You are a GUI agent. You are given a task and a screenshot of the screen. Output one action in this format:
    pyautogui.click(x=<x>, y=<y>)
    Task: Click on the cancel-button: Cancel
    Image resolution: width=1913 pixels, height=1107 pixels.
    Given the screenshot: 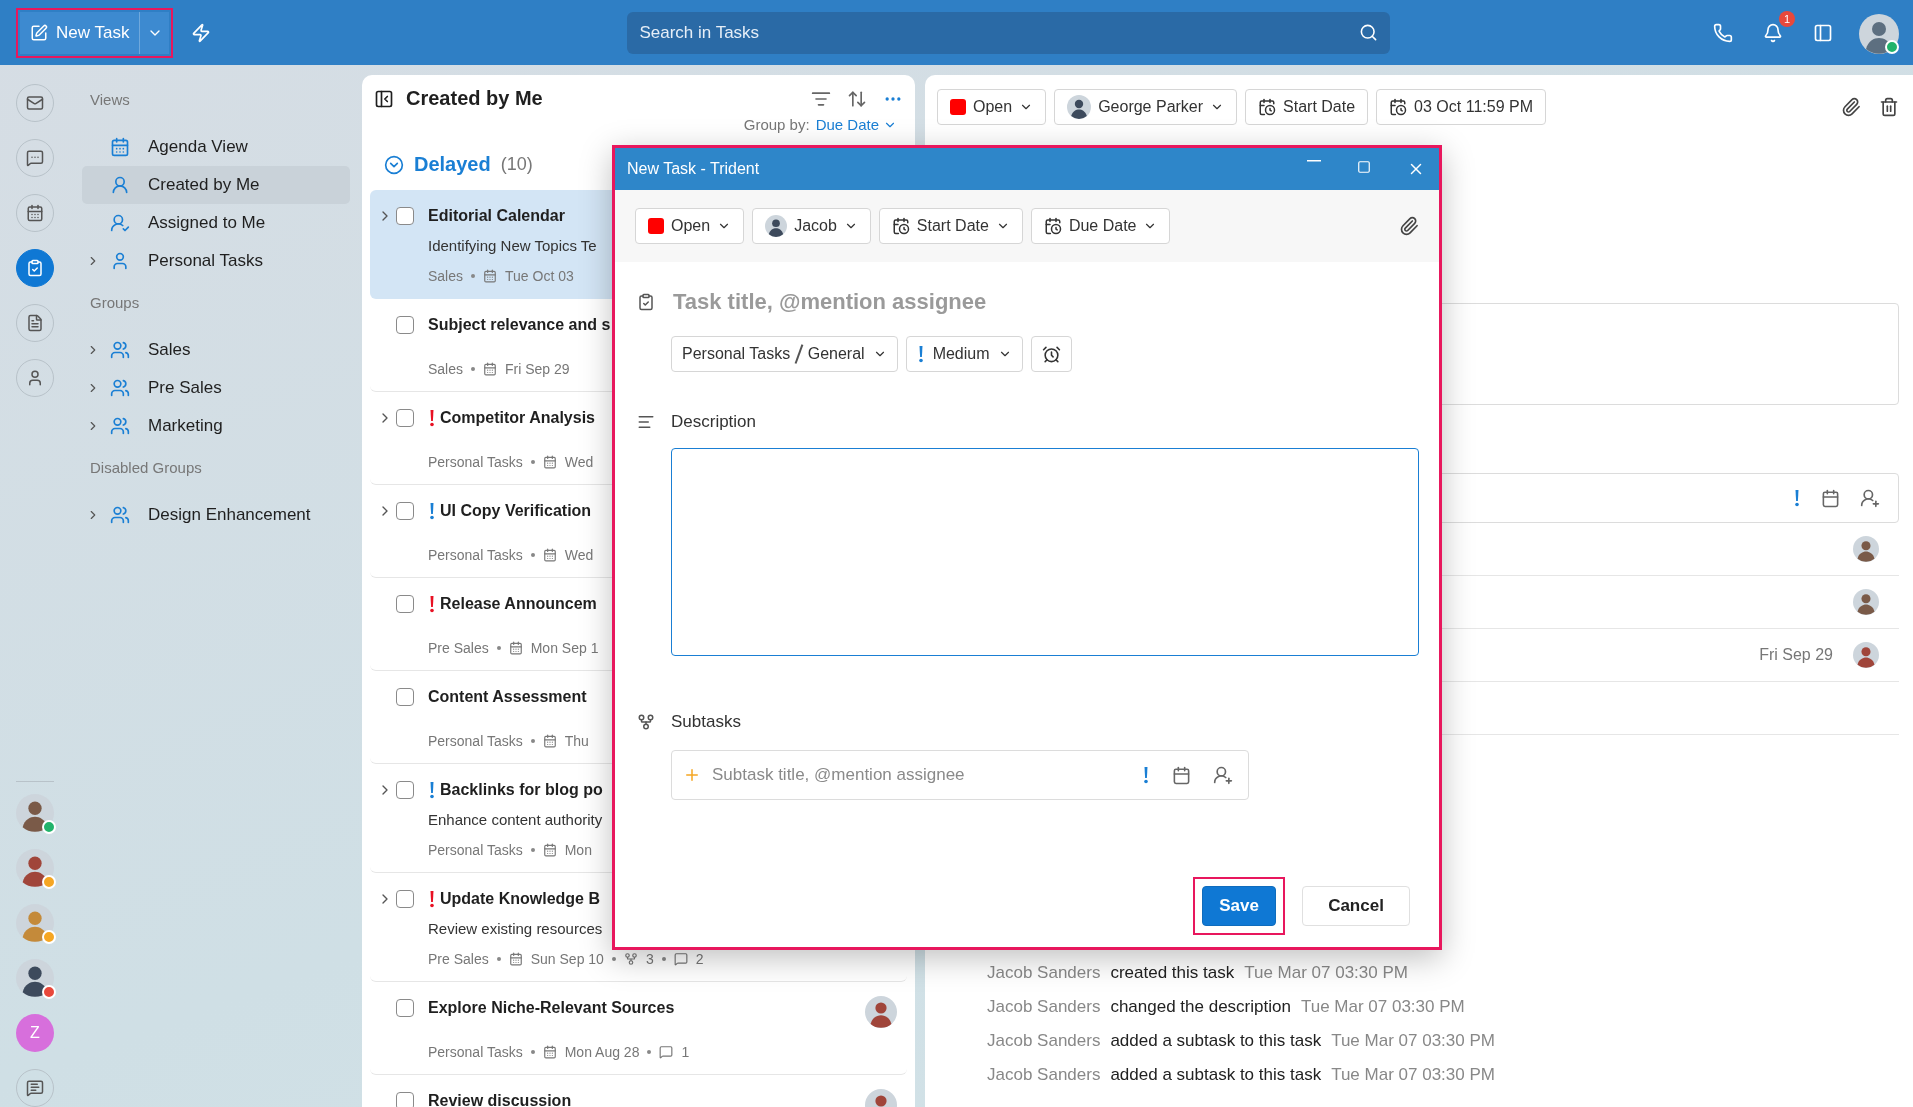 What is the action you would take?
    pyautogui.click(x=1356, y=906)
    